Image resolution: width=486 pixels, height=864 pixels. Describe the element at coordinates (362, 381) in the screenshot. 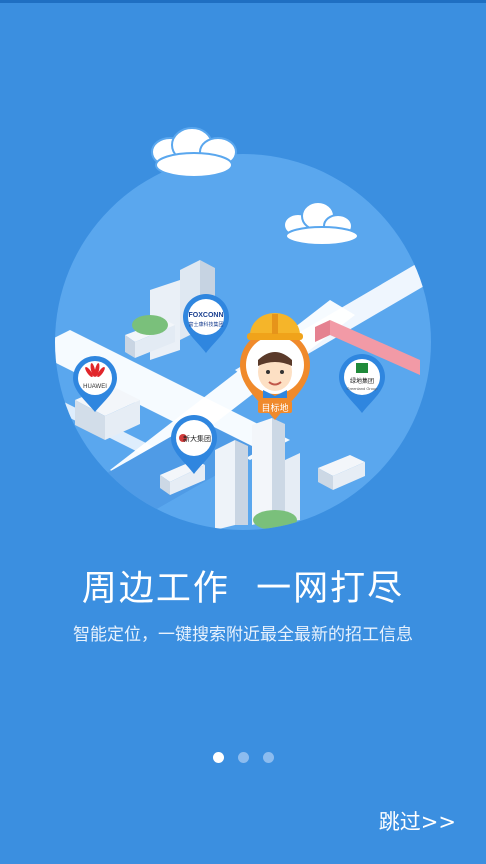

I see `lvdi-logo-text: 绿地集团` at that location.